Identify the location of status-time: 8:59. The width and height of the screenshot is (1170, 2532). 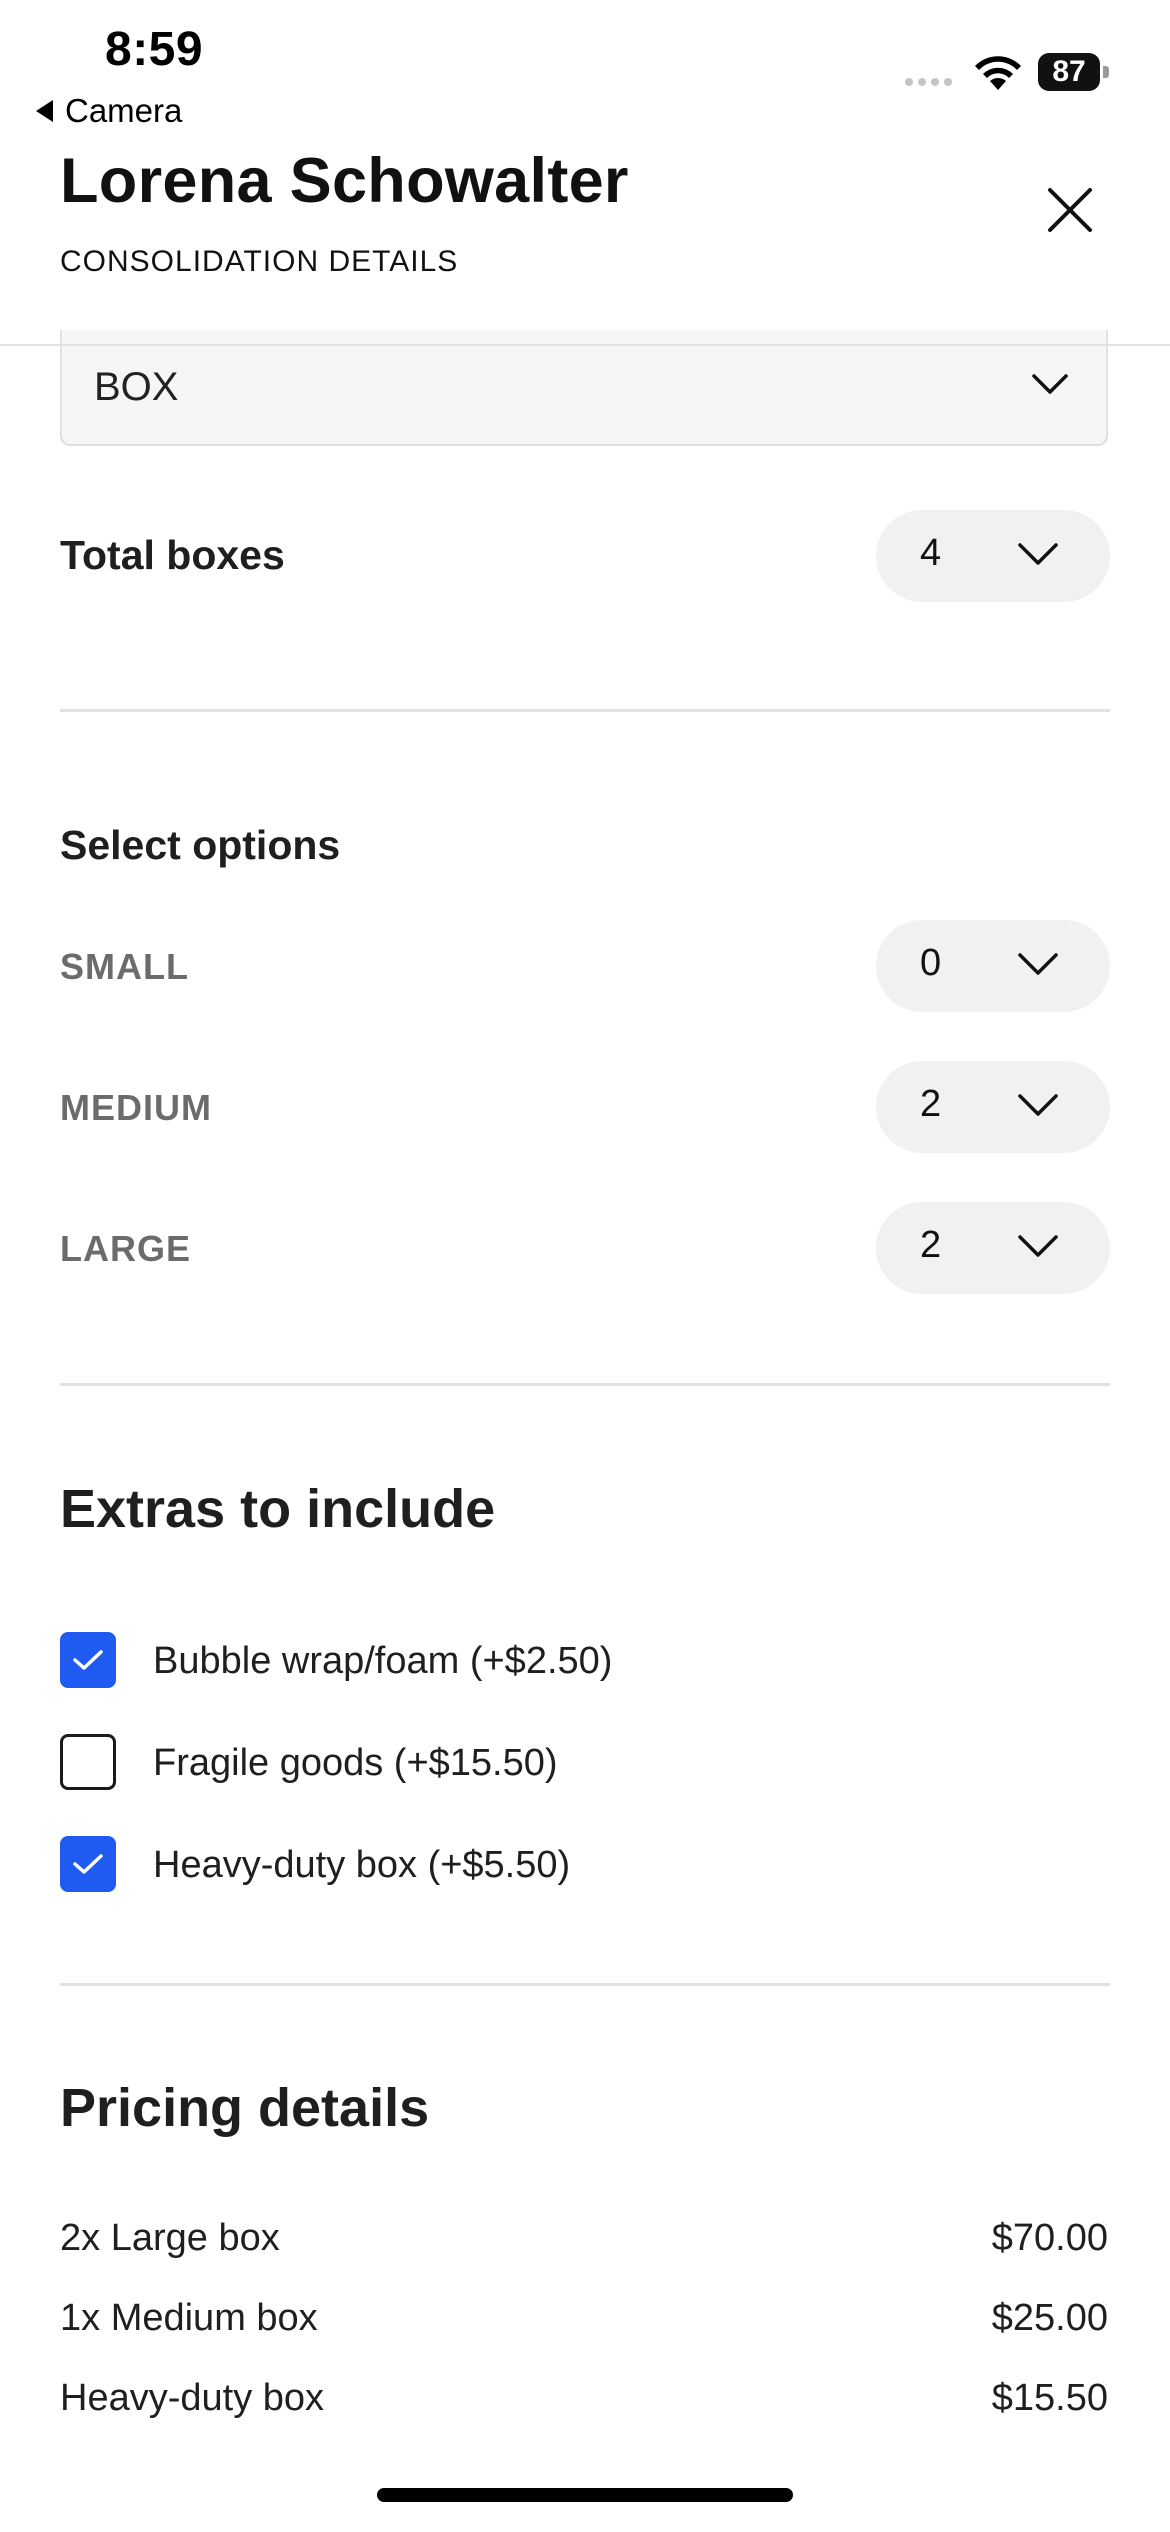
(154, 49).